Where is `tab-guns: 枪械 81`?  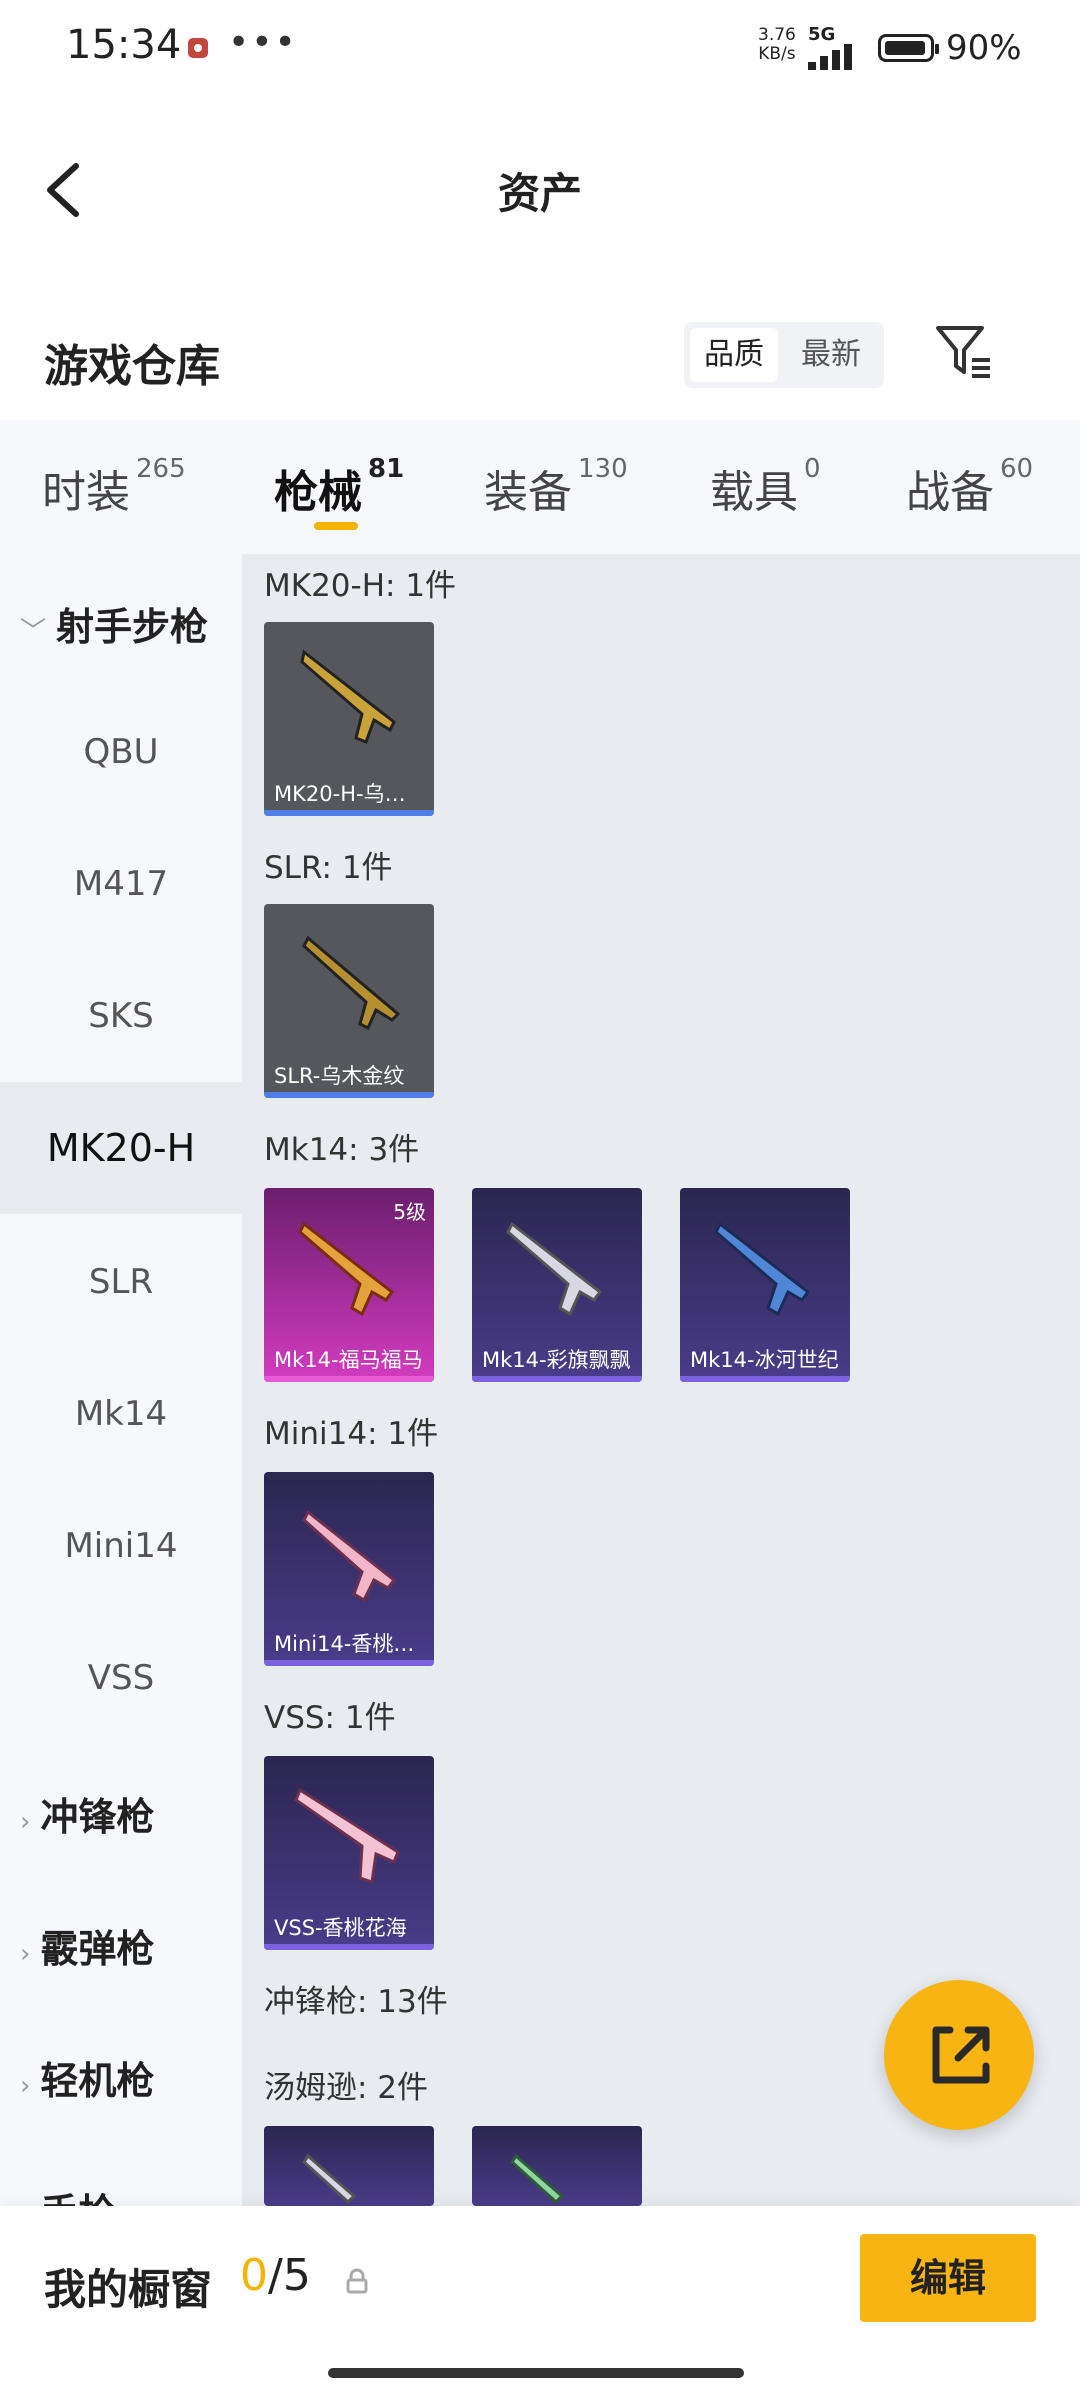 tab-guns: 枪械 81 is located at coordinates (339, 487).